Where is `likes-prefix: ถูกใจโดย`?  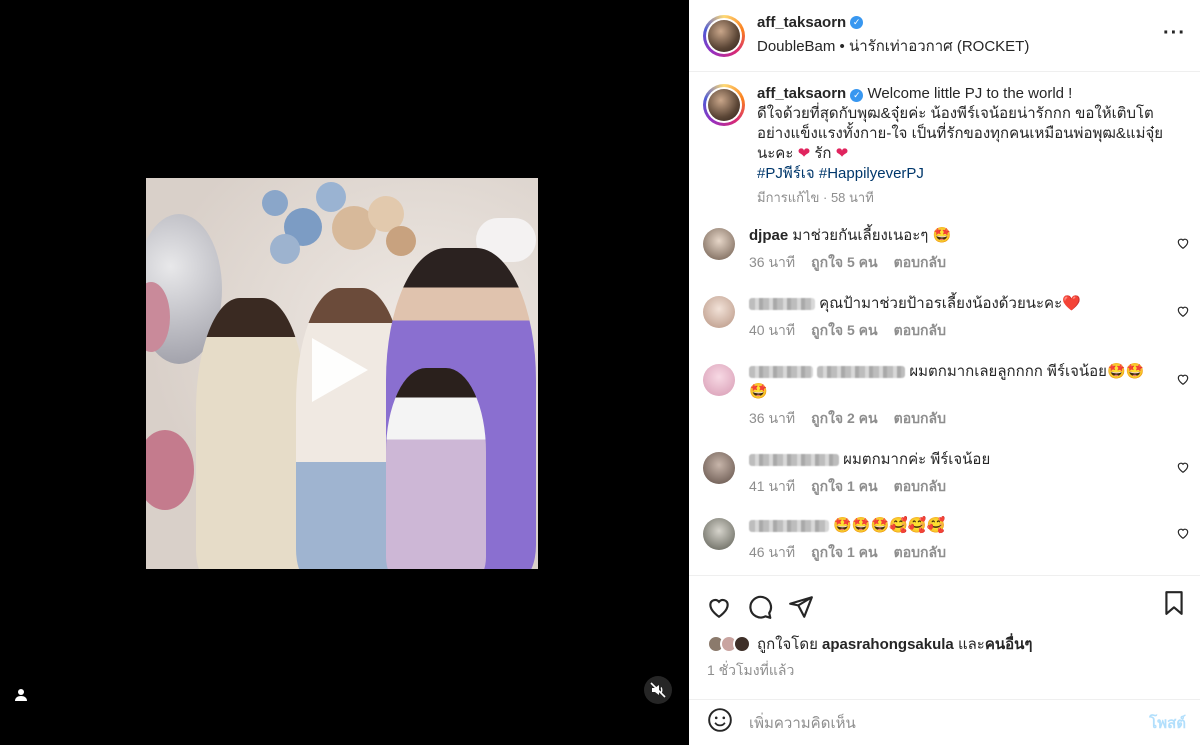
likes-prefix: ถูกใจโดย is located at coordinates (787, 644).